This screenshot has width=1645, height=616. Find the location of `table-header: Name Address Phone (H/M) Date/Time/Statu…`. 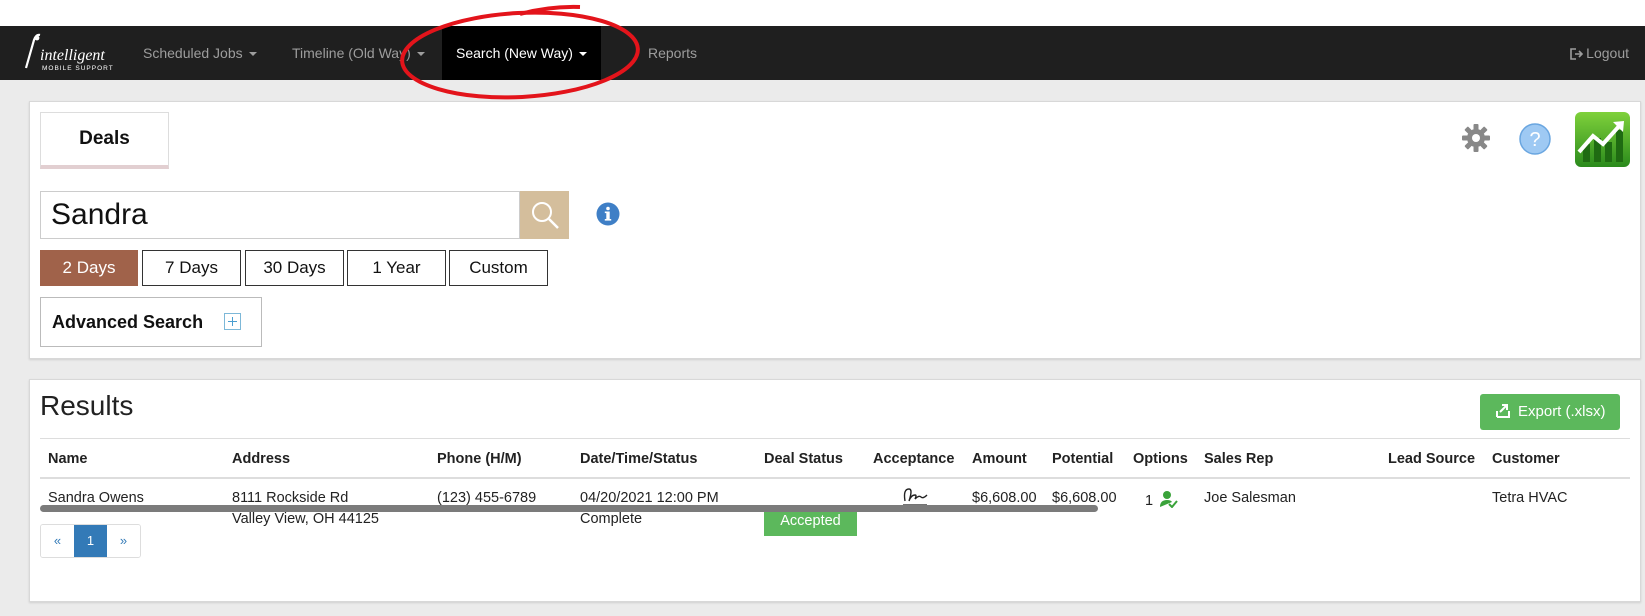

table-header: Name Address Phone (H/M) Date/Time/Statu… is located at coordinates (835, 459).